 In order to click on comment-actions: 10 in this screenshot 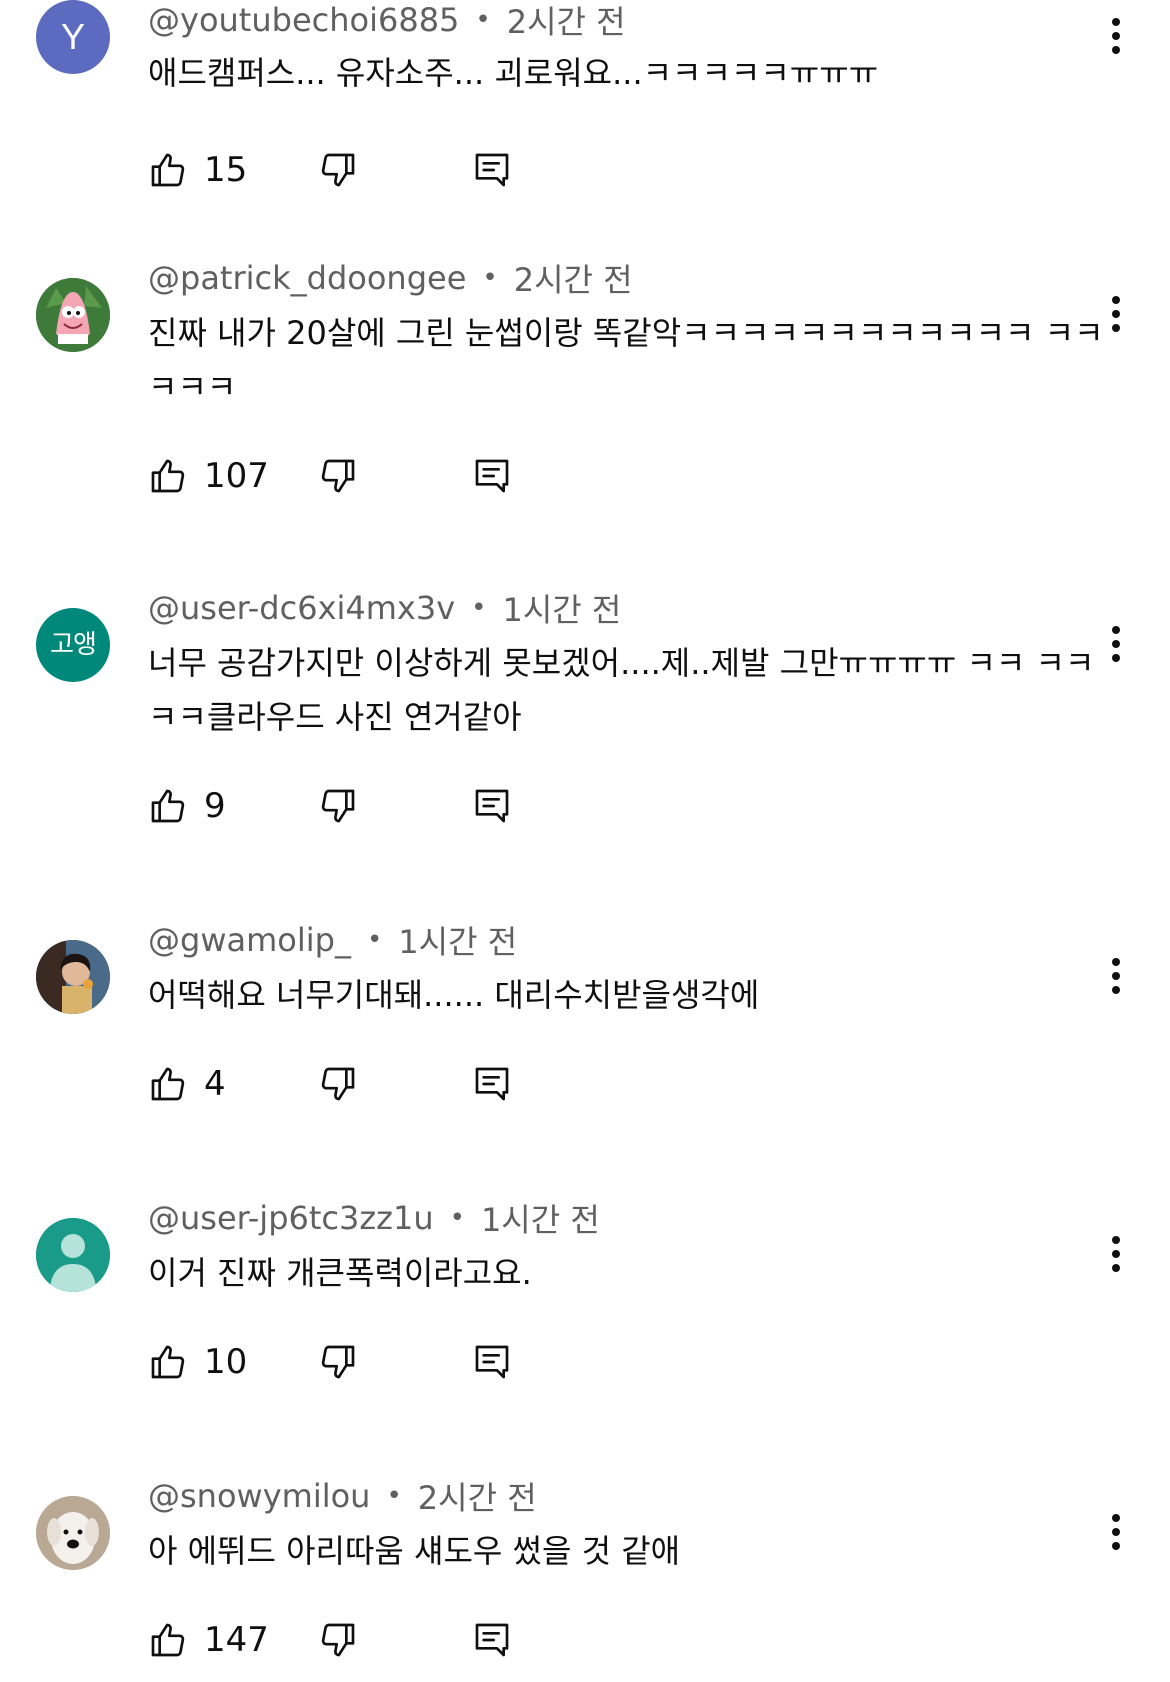, I will do `click(358, 1362)`.